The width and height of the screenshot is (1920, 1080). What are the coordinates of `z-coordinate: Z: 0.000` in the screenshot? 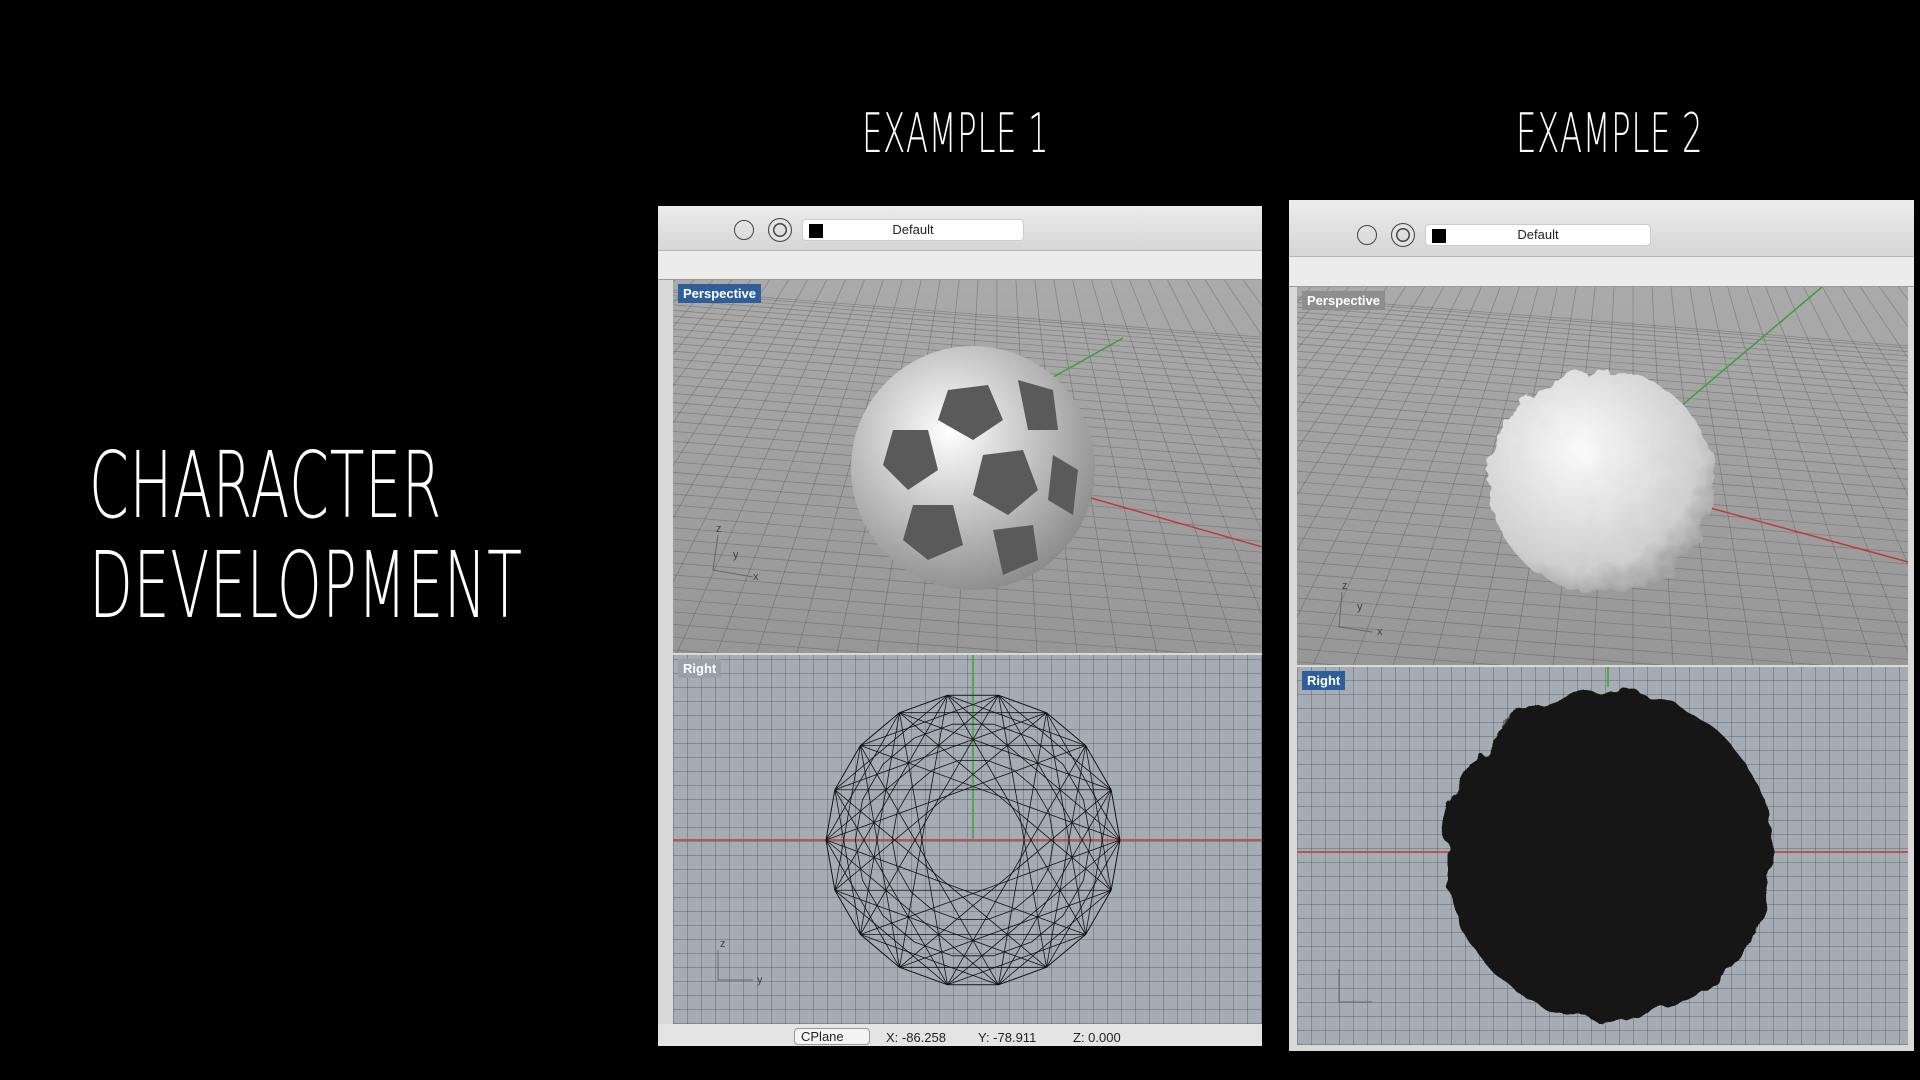 It's located at (1097, 1037).